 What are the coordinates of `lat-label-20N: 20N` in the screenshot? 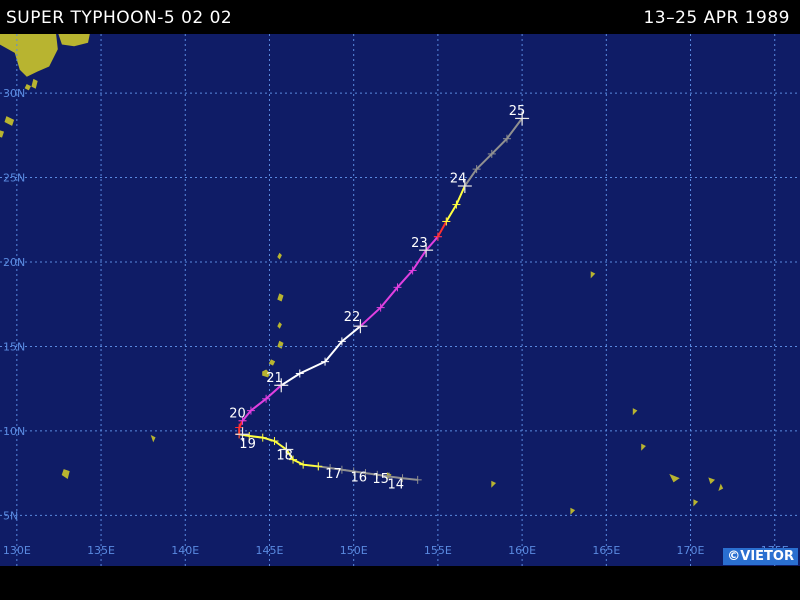 It's located at (14, 262).